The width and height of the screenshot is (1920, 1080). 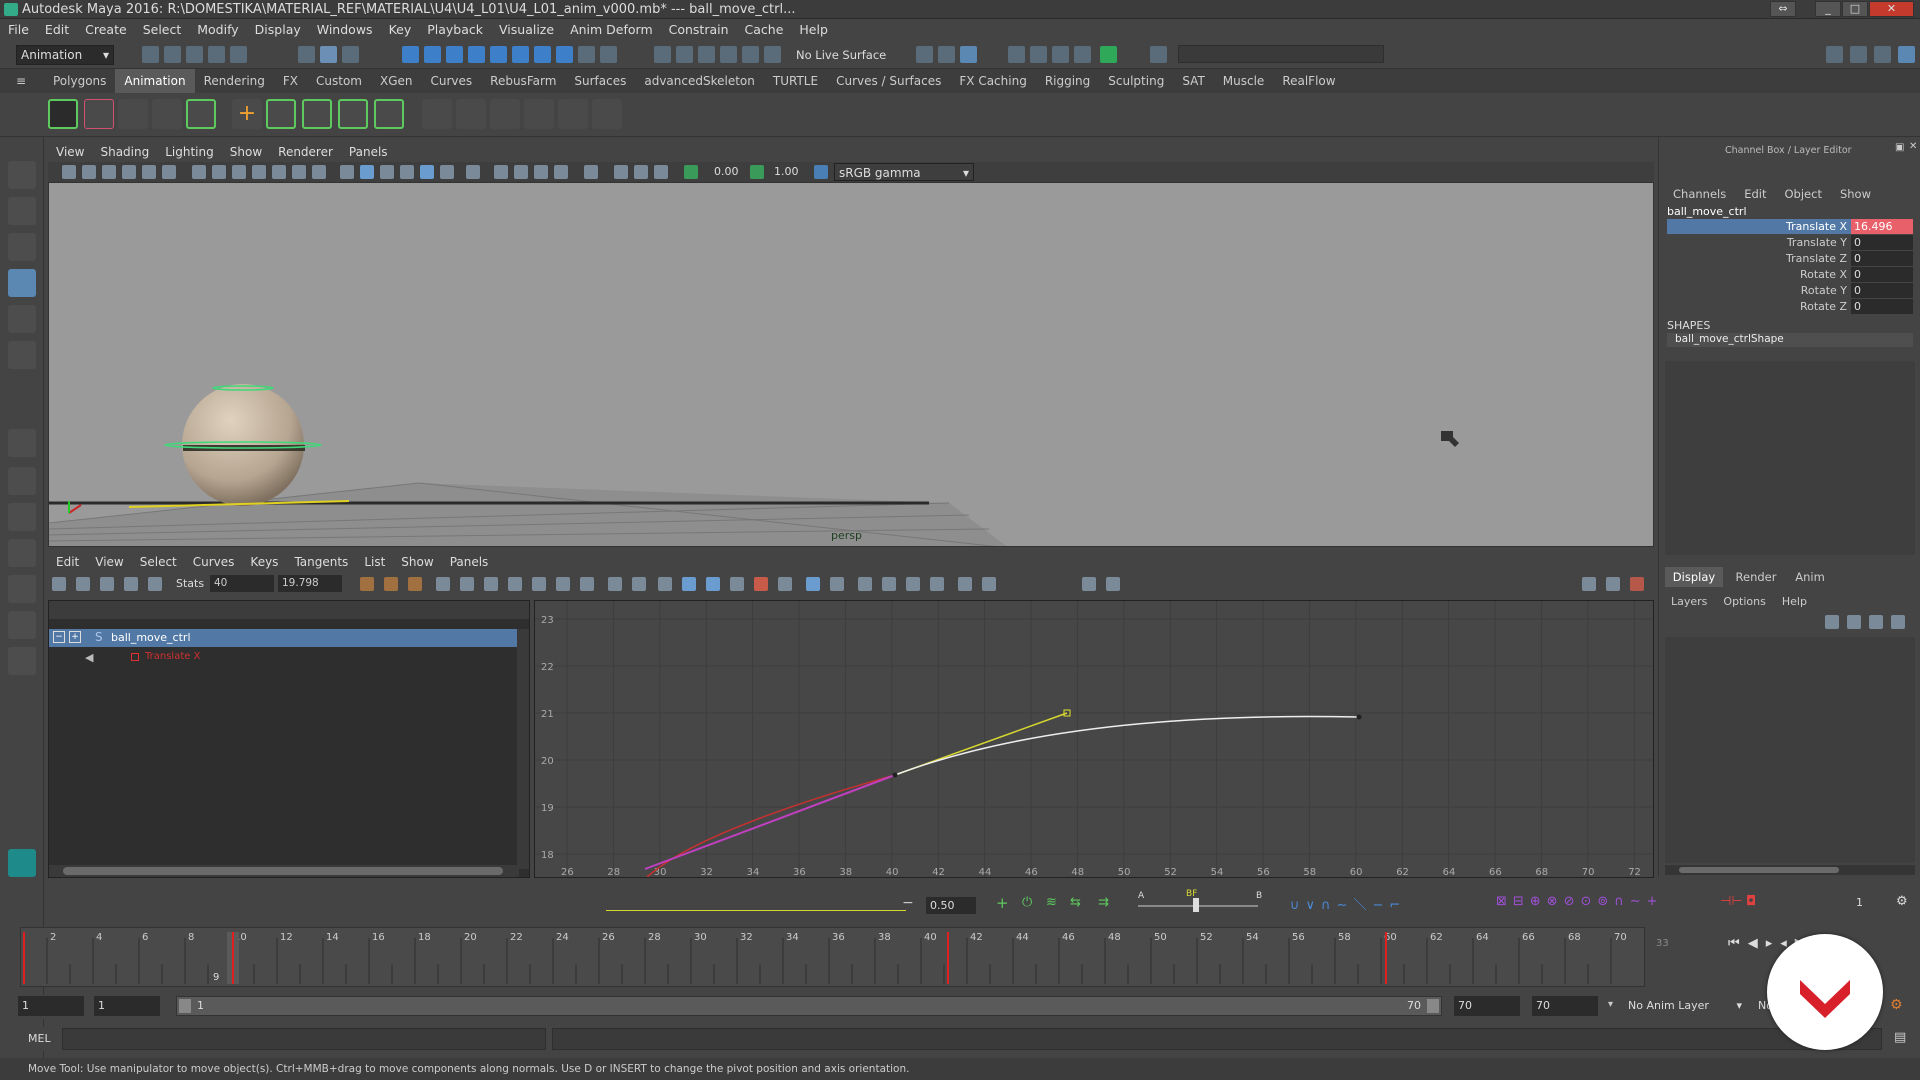 I want to click on wireframe-on-shaded-icon, so click(x=407, y=172).